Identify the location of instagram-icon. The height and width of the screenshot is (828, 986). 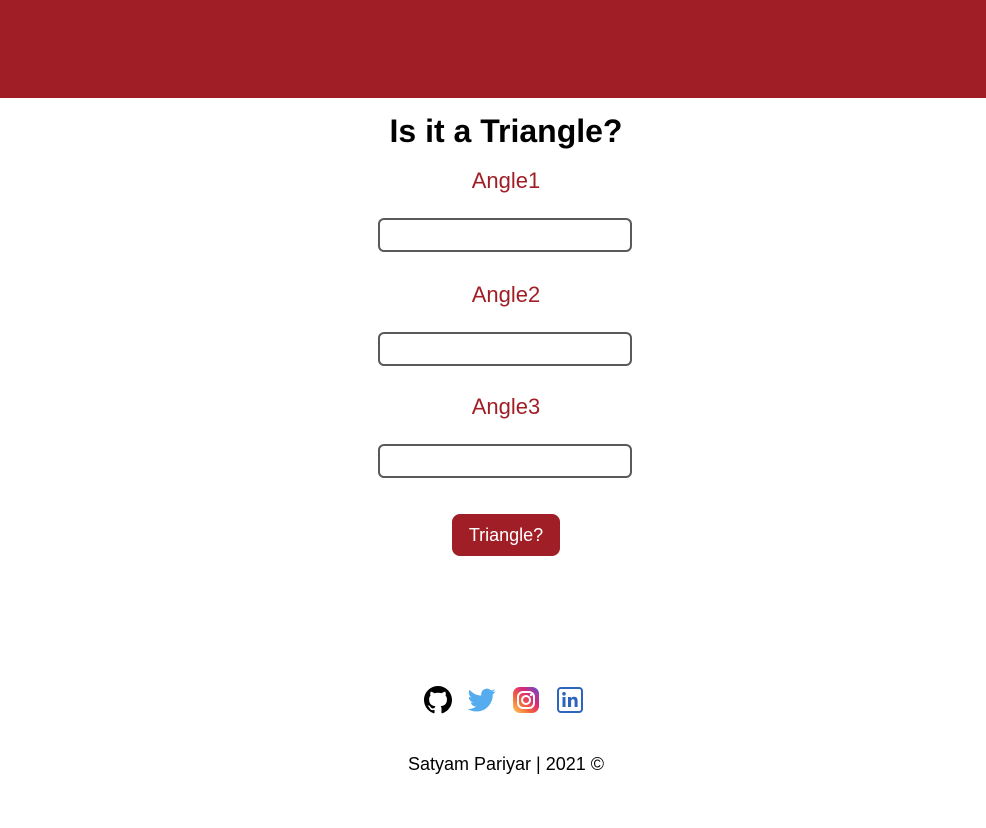
(526, 700).